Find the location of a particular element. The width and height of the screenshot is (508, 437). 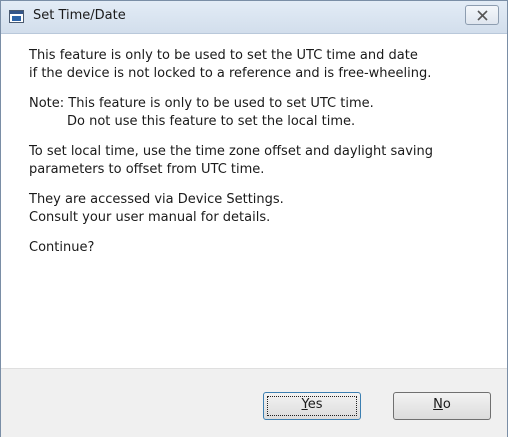

yes-button-label: Yes is located at coordinates (312, 404).